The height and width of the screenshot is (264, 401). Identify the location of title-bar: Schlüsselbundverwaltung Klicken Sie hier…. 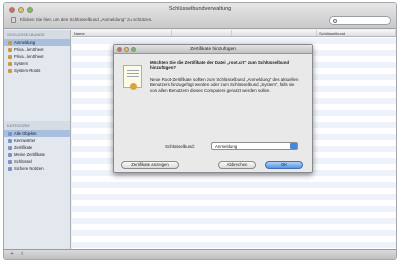
(200, 16).